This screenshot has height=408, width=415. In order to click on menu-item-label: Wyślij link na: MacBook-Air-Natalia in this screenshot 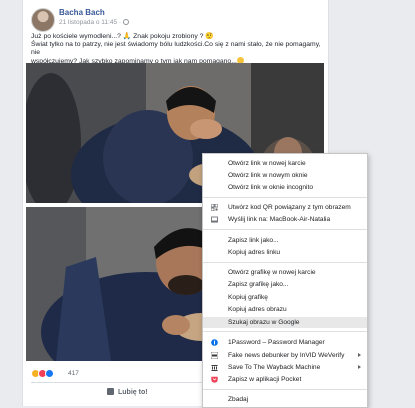, I will do `click(279, 219)`.